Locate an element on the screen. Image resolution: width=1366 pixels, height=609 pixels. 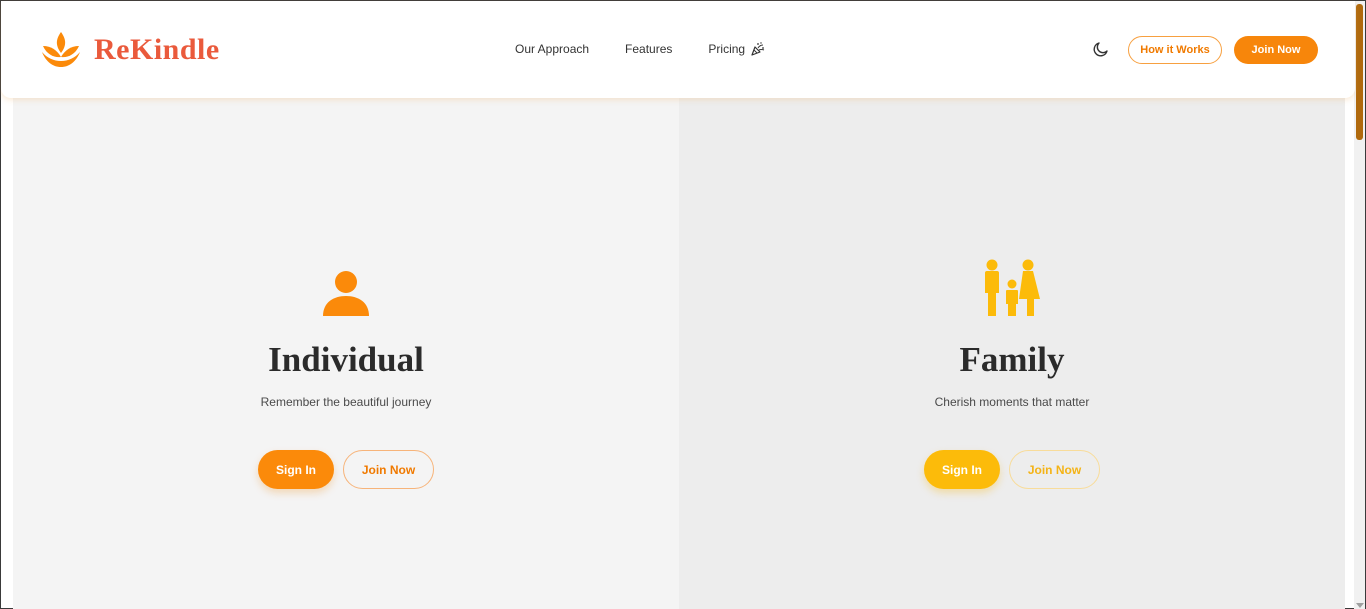
individual-title: Individual is located at coordinates (346, 359).